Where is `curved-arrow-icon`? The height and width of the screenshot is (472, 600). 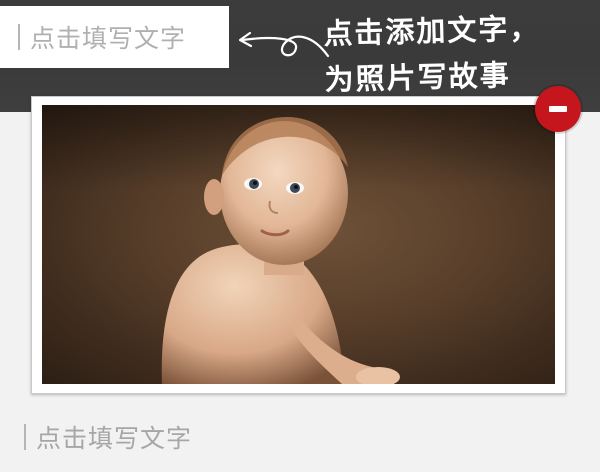
curved-arrow-icon is located at coordinates (284, 44).